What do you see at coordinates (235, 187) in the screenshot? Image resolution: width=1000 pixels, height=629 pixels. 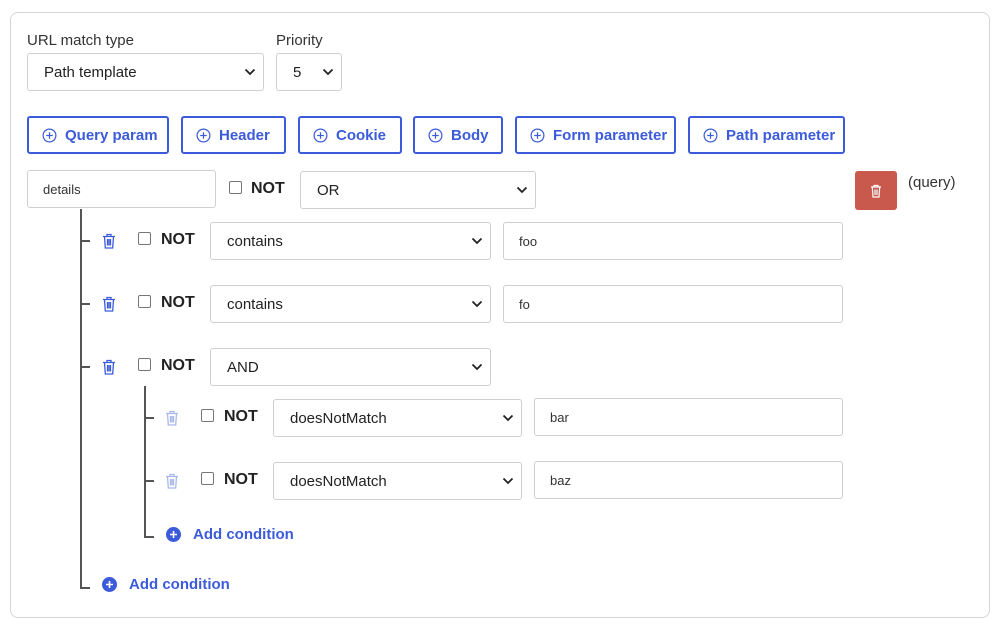 I see `root-not-checkbox` at bounding box center [235, 187].